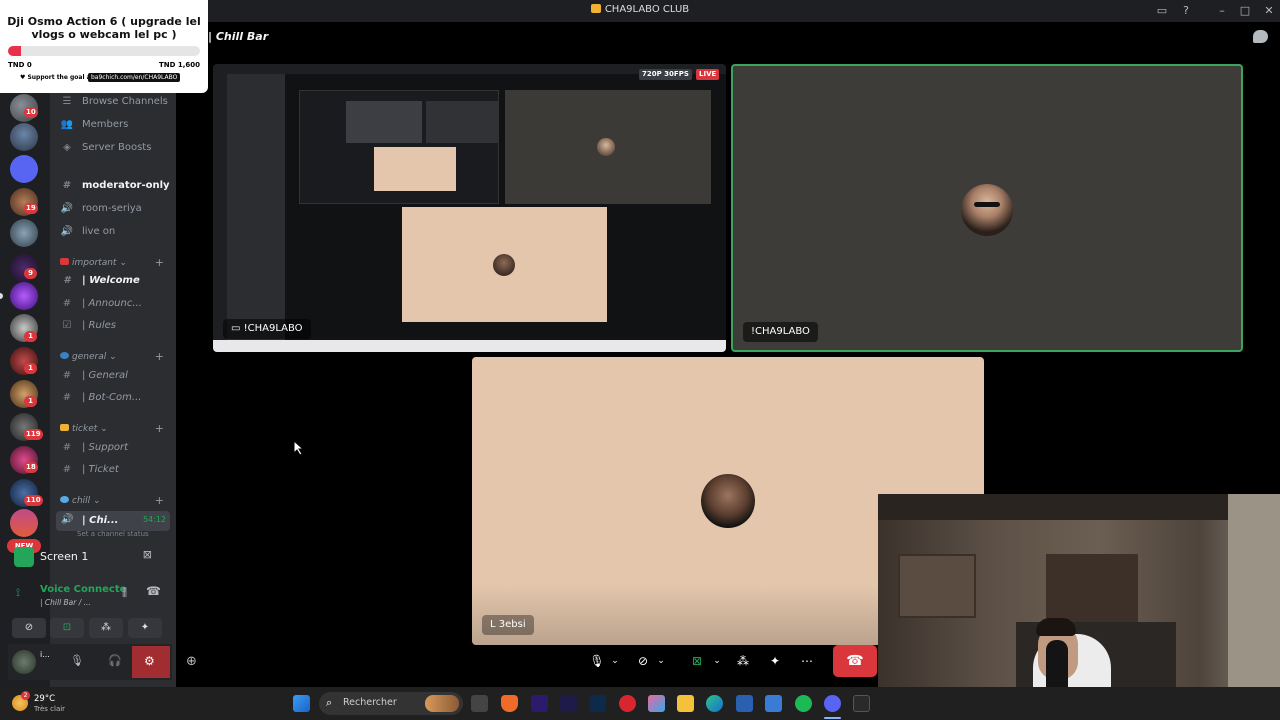 This screenshot has width=1280, height=720. I want to click on category-important: important ⌄, so click(93, 263).